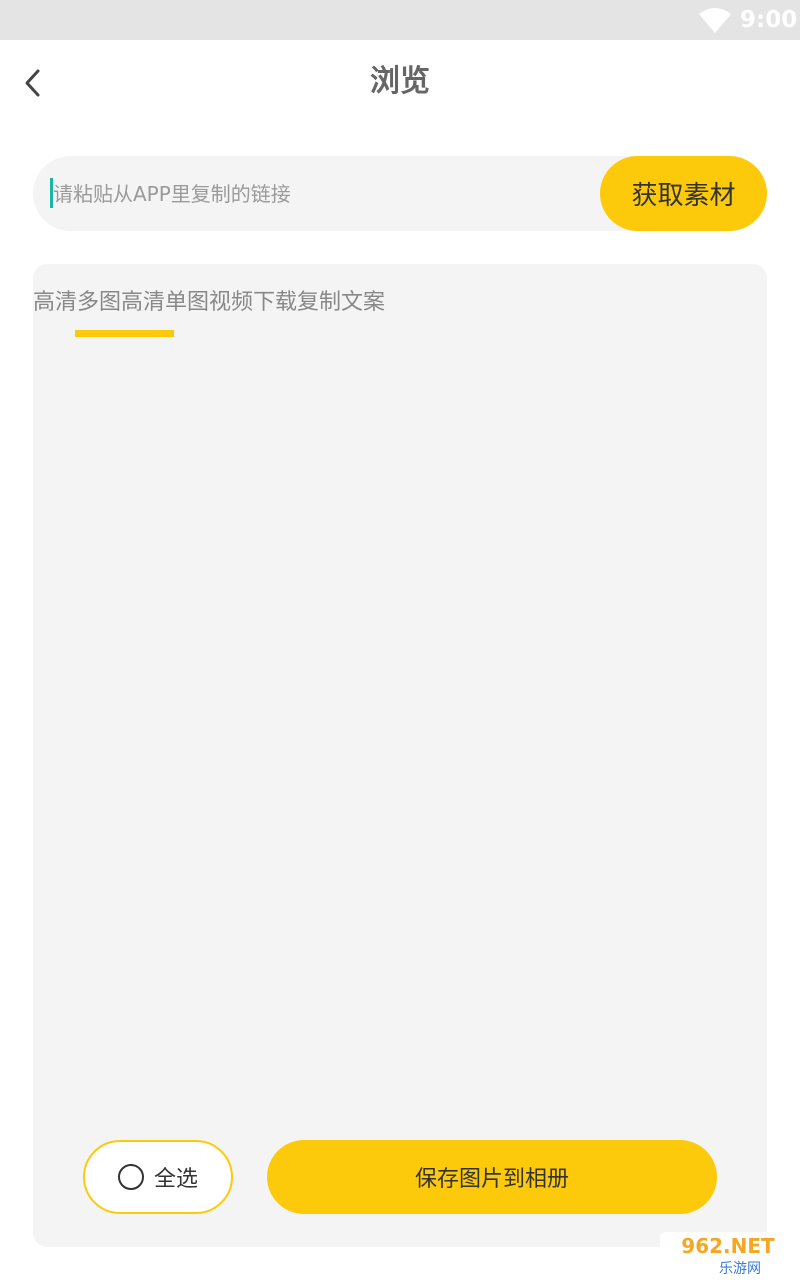 This screenshot has height=1280, width=800. I want to click on status-bar: 9:00, so click(400, 20).